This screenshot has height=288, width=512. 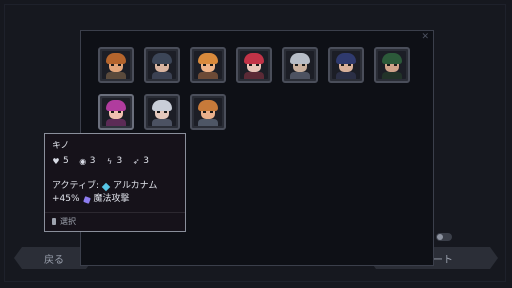 I want to click on select-hint: 選択, so click(x=64, y=221).